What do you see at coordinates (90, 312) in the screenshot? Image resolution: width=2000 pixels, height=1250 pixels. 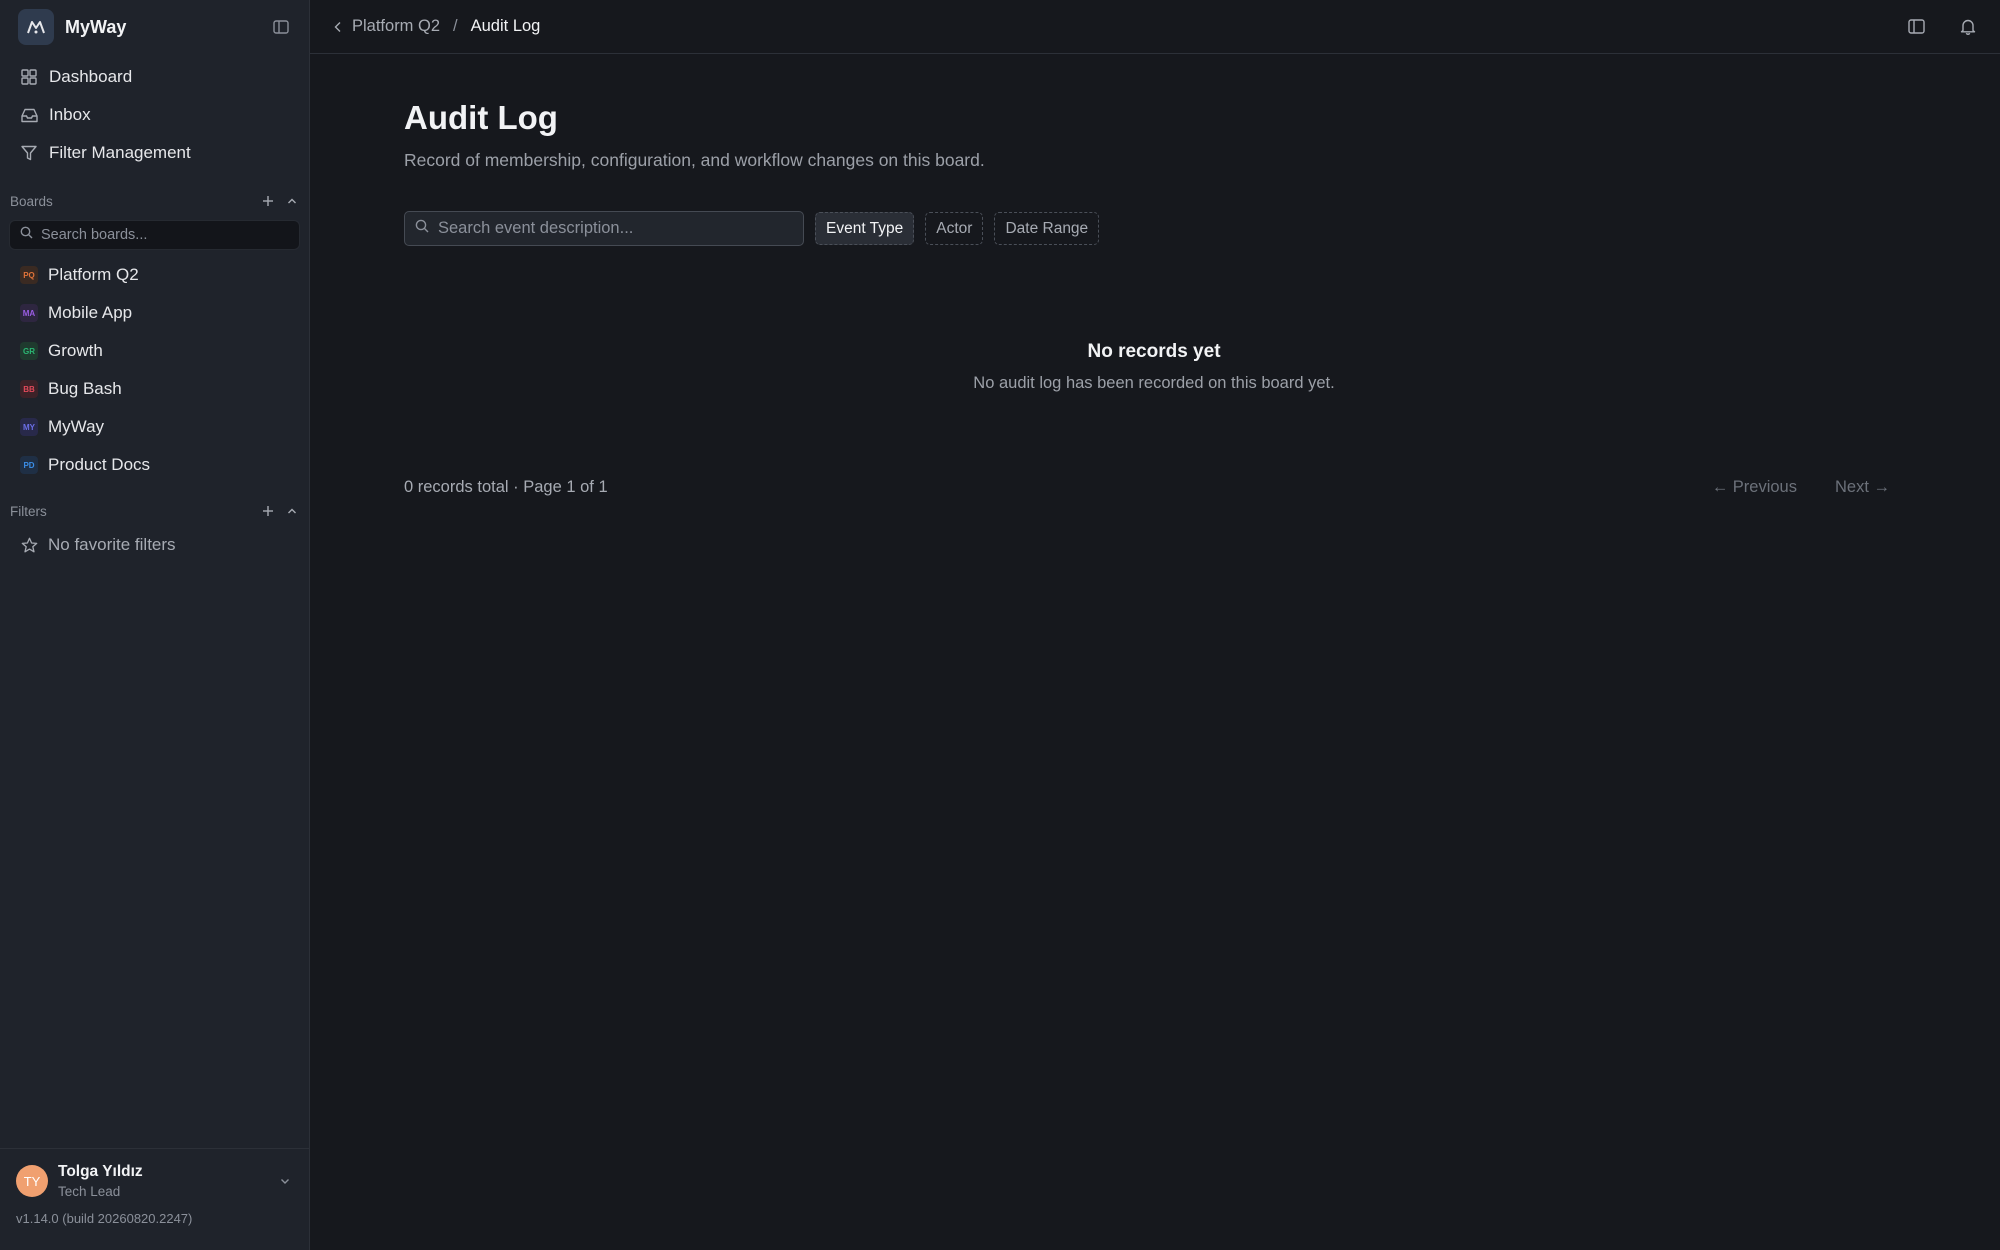 I see `board-label: Mobile App` at bounding box center [90, 312].